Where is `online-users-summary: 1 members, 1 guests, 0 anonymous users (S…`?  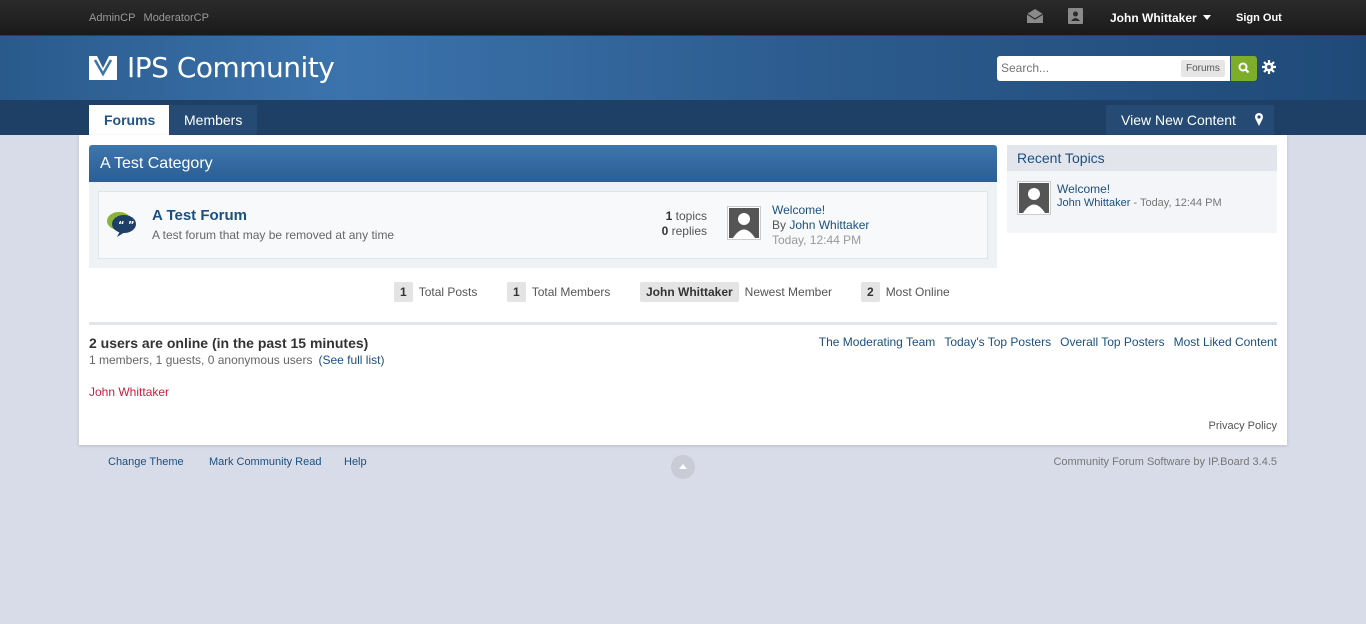 online-users-summary: 1 members, 1 guests, 0 anonymous users (S… is located at coordinates (236, 360).